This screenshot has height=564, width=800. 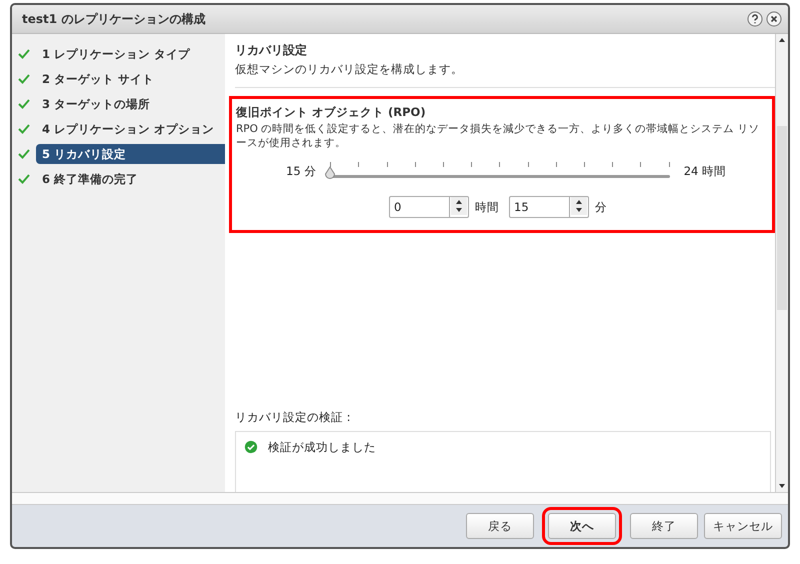 What do you see at coordinates (118, 79) in the screenshot?
I see `wizard-step: 2 ターゲット サイト` at bounding box center [118, 79].